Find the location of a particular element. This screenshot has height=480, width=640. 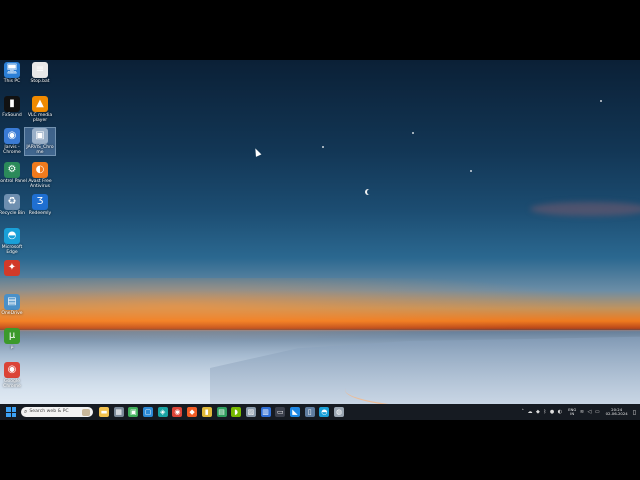

desktop-icon-jarvis-shortcut: ▣ JARVIS_Chrome is located at coordinates (40, 141).